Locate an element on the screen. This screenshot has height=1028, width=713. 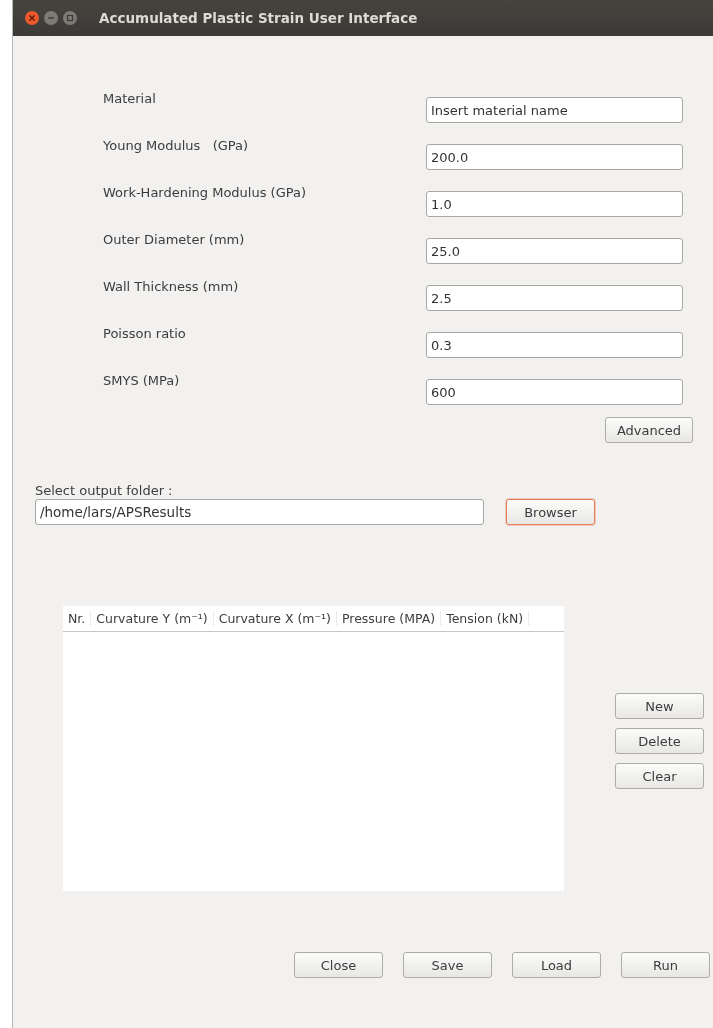
window-title: Accumulated Plastic Strain User Interface is located at coordinates (258, 18).